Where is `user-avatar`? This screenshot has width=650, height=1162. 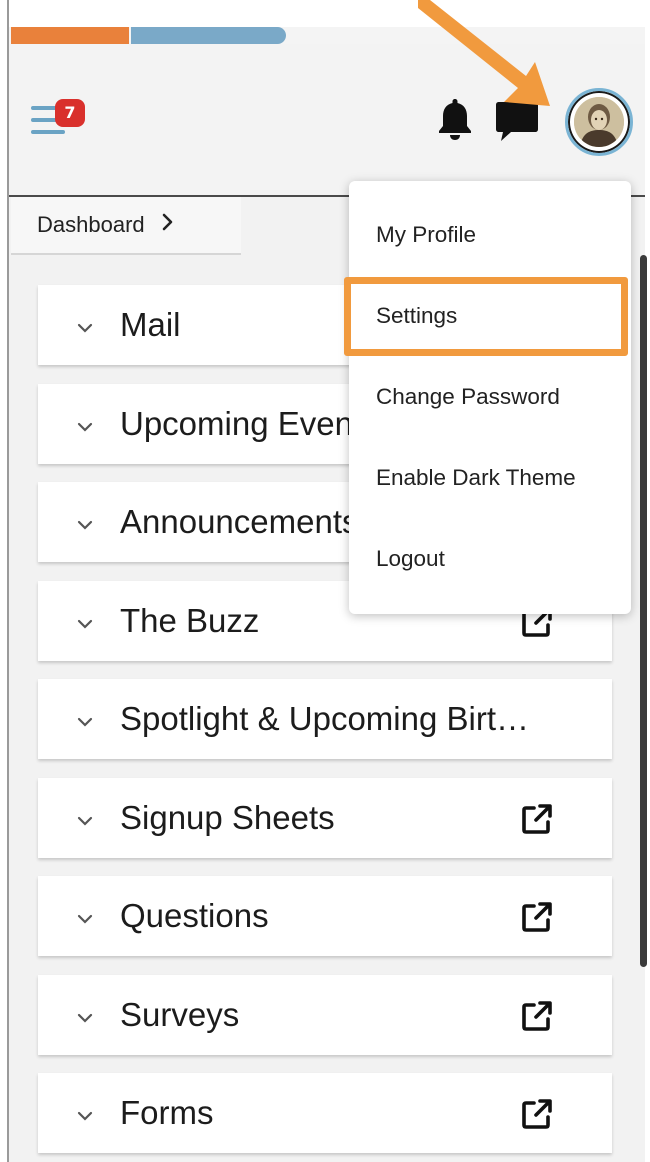 user-avatar is located at coordinates (599, 122).